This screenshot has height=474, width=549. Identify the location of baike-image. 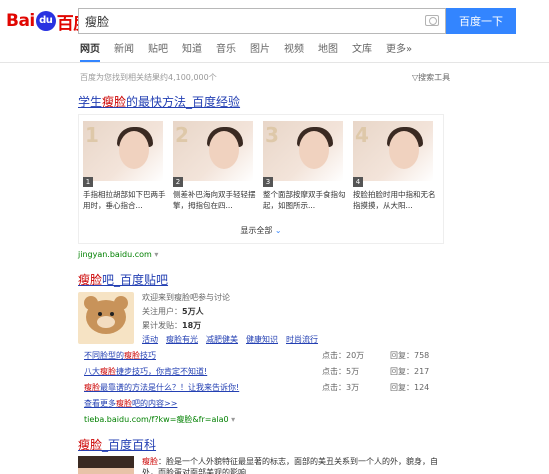
(106, 465).